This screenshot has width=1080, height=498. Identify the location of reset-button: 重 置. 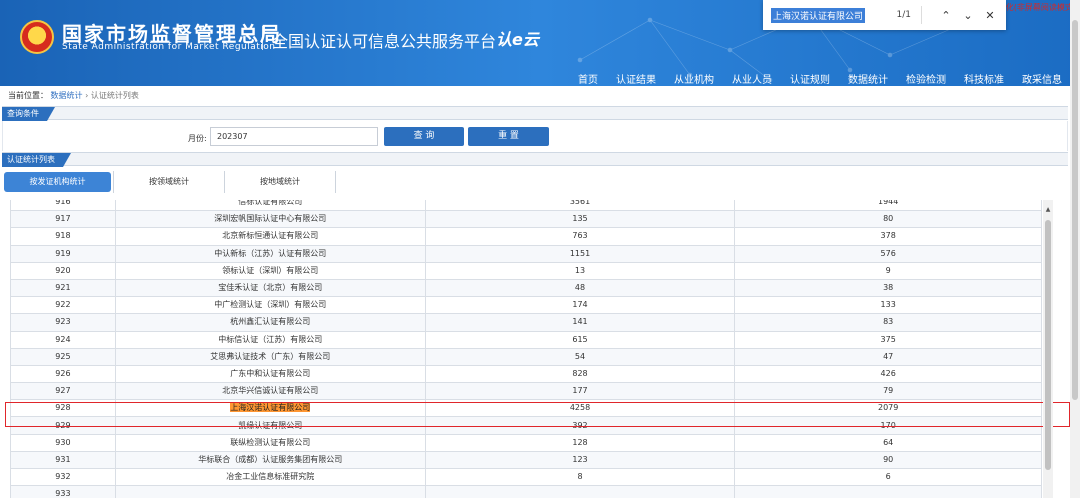
(508, 136).